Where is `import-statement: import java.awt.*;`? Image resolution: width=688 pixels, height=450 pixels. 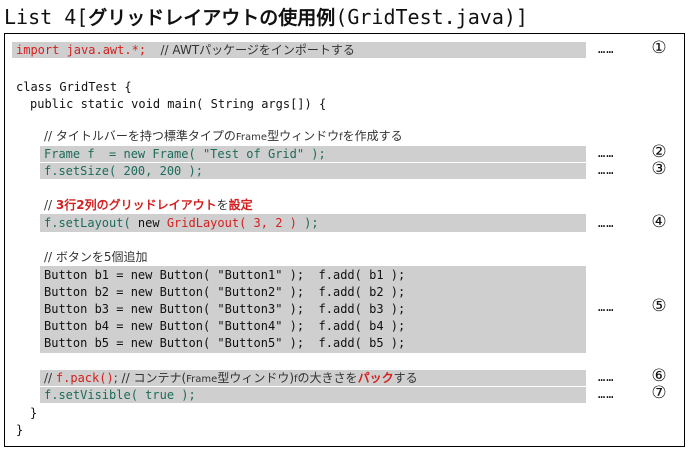 import-statement: import java.awt.*; is located at coordinates (81, 50).